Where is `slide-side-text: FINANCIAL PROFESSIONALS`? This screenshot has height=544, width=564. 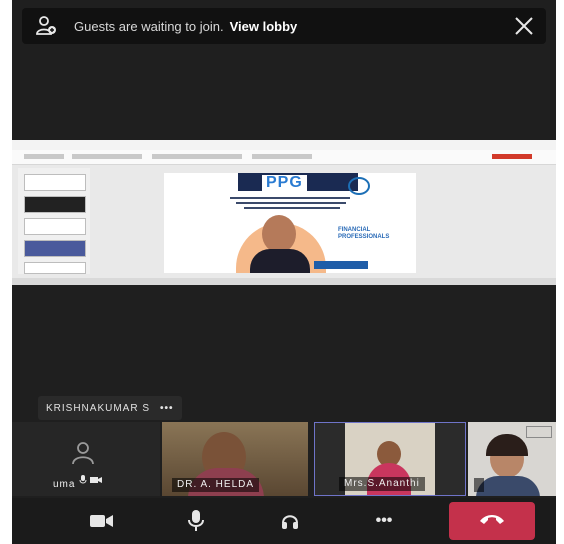
slide-side-text: FINANCIAL PROFESSIONALS is located at coordinates (364, 233).